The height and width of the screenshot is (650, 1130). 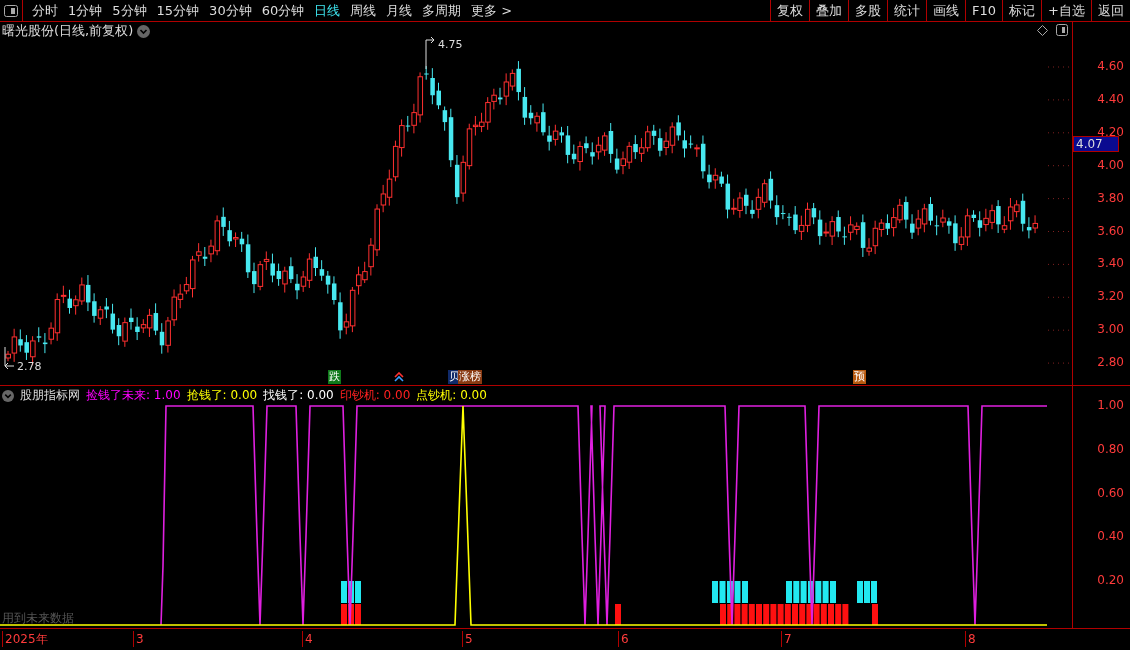 I want to click on toolbar-button: 标记, so click(x=1022, y=10).